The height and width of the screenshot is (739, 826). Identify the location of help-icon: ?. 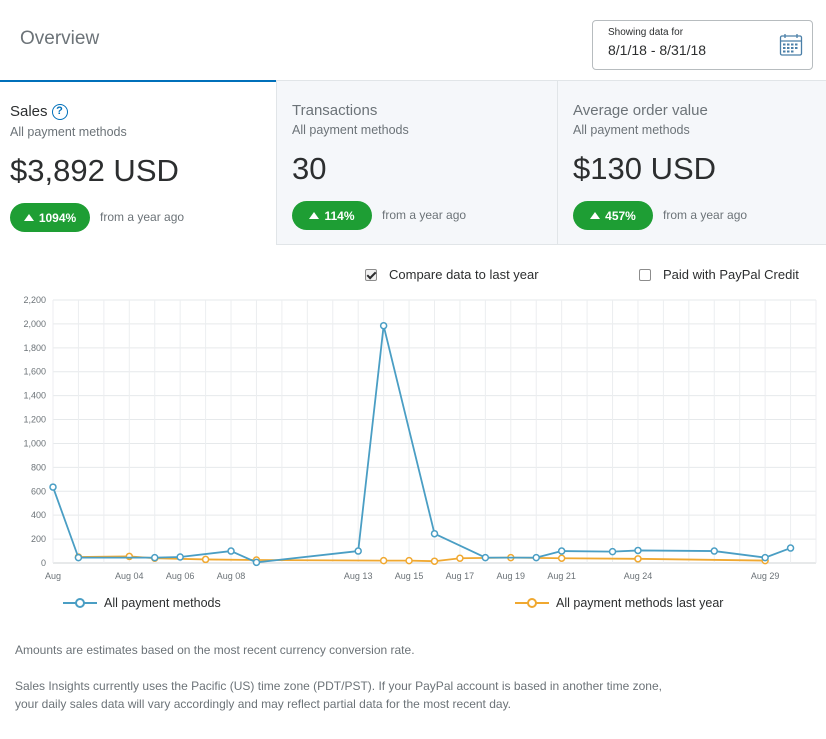
(59, 111).